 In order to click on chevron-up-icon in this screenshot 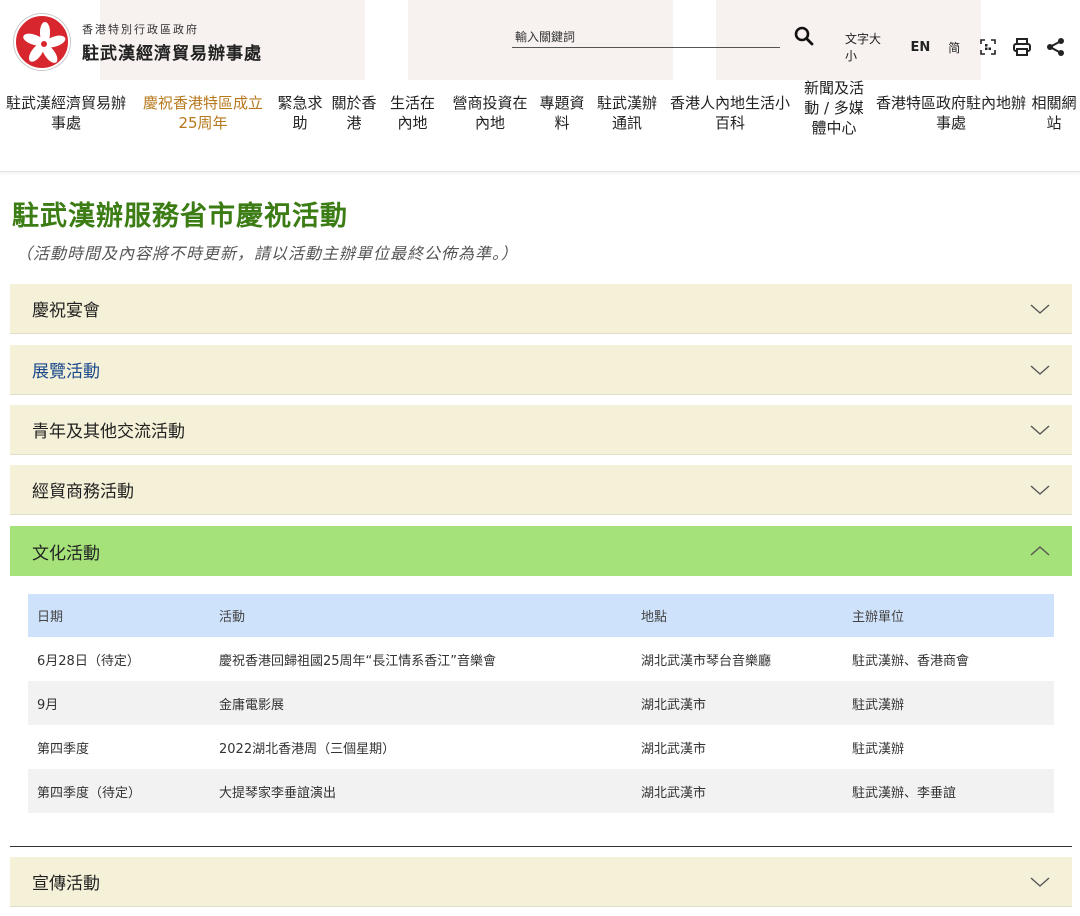, I will do `click(1040, 551)`.